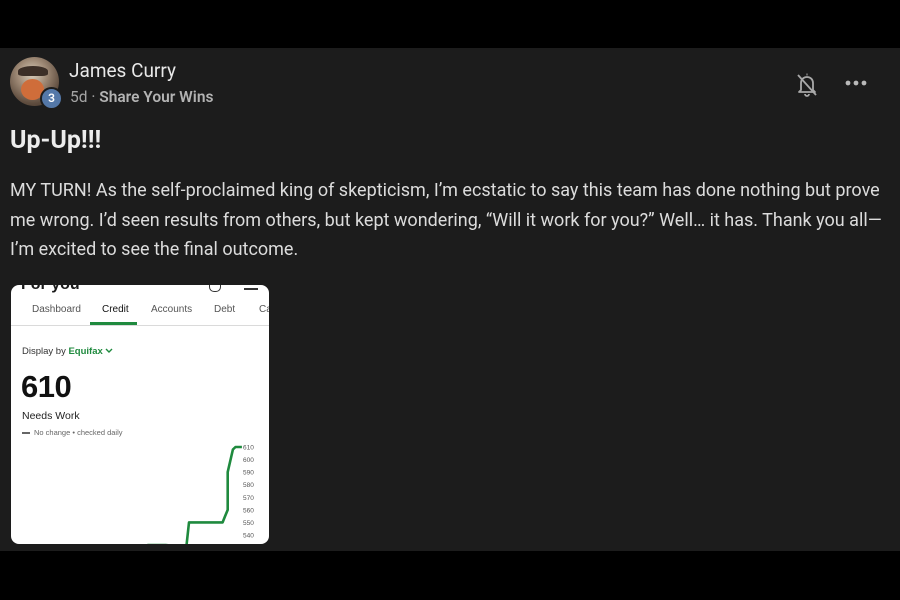 This screenshot has width=900, height=600. What do you see at coordinates (156, 97) in the screenshot?
I see `category-link: Share Your Wins` at bounding box center [156, 97].